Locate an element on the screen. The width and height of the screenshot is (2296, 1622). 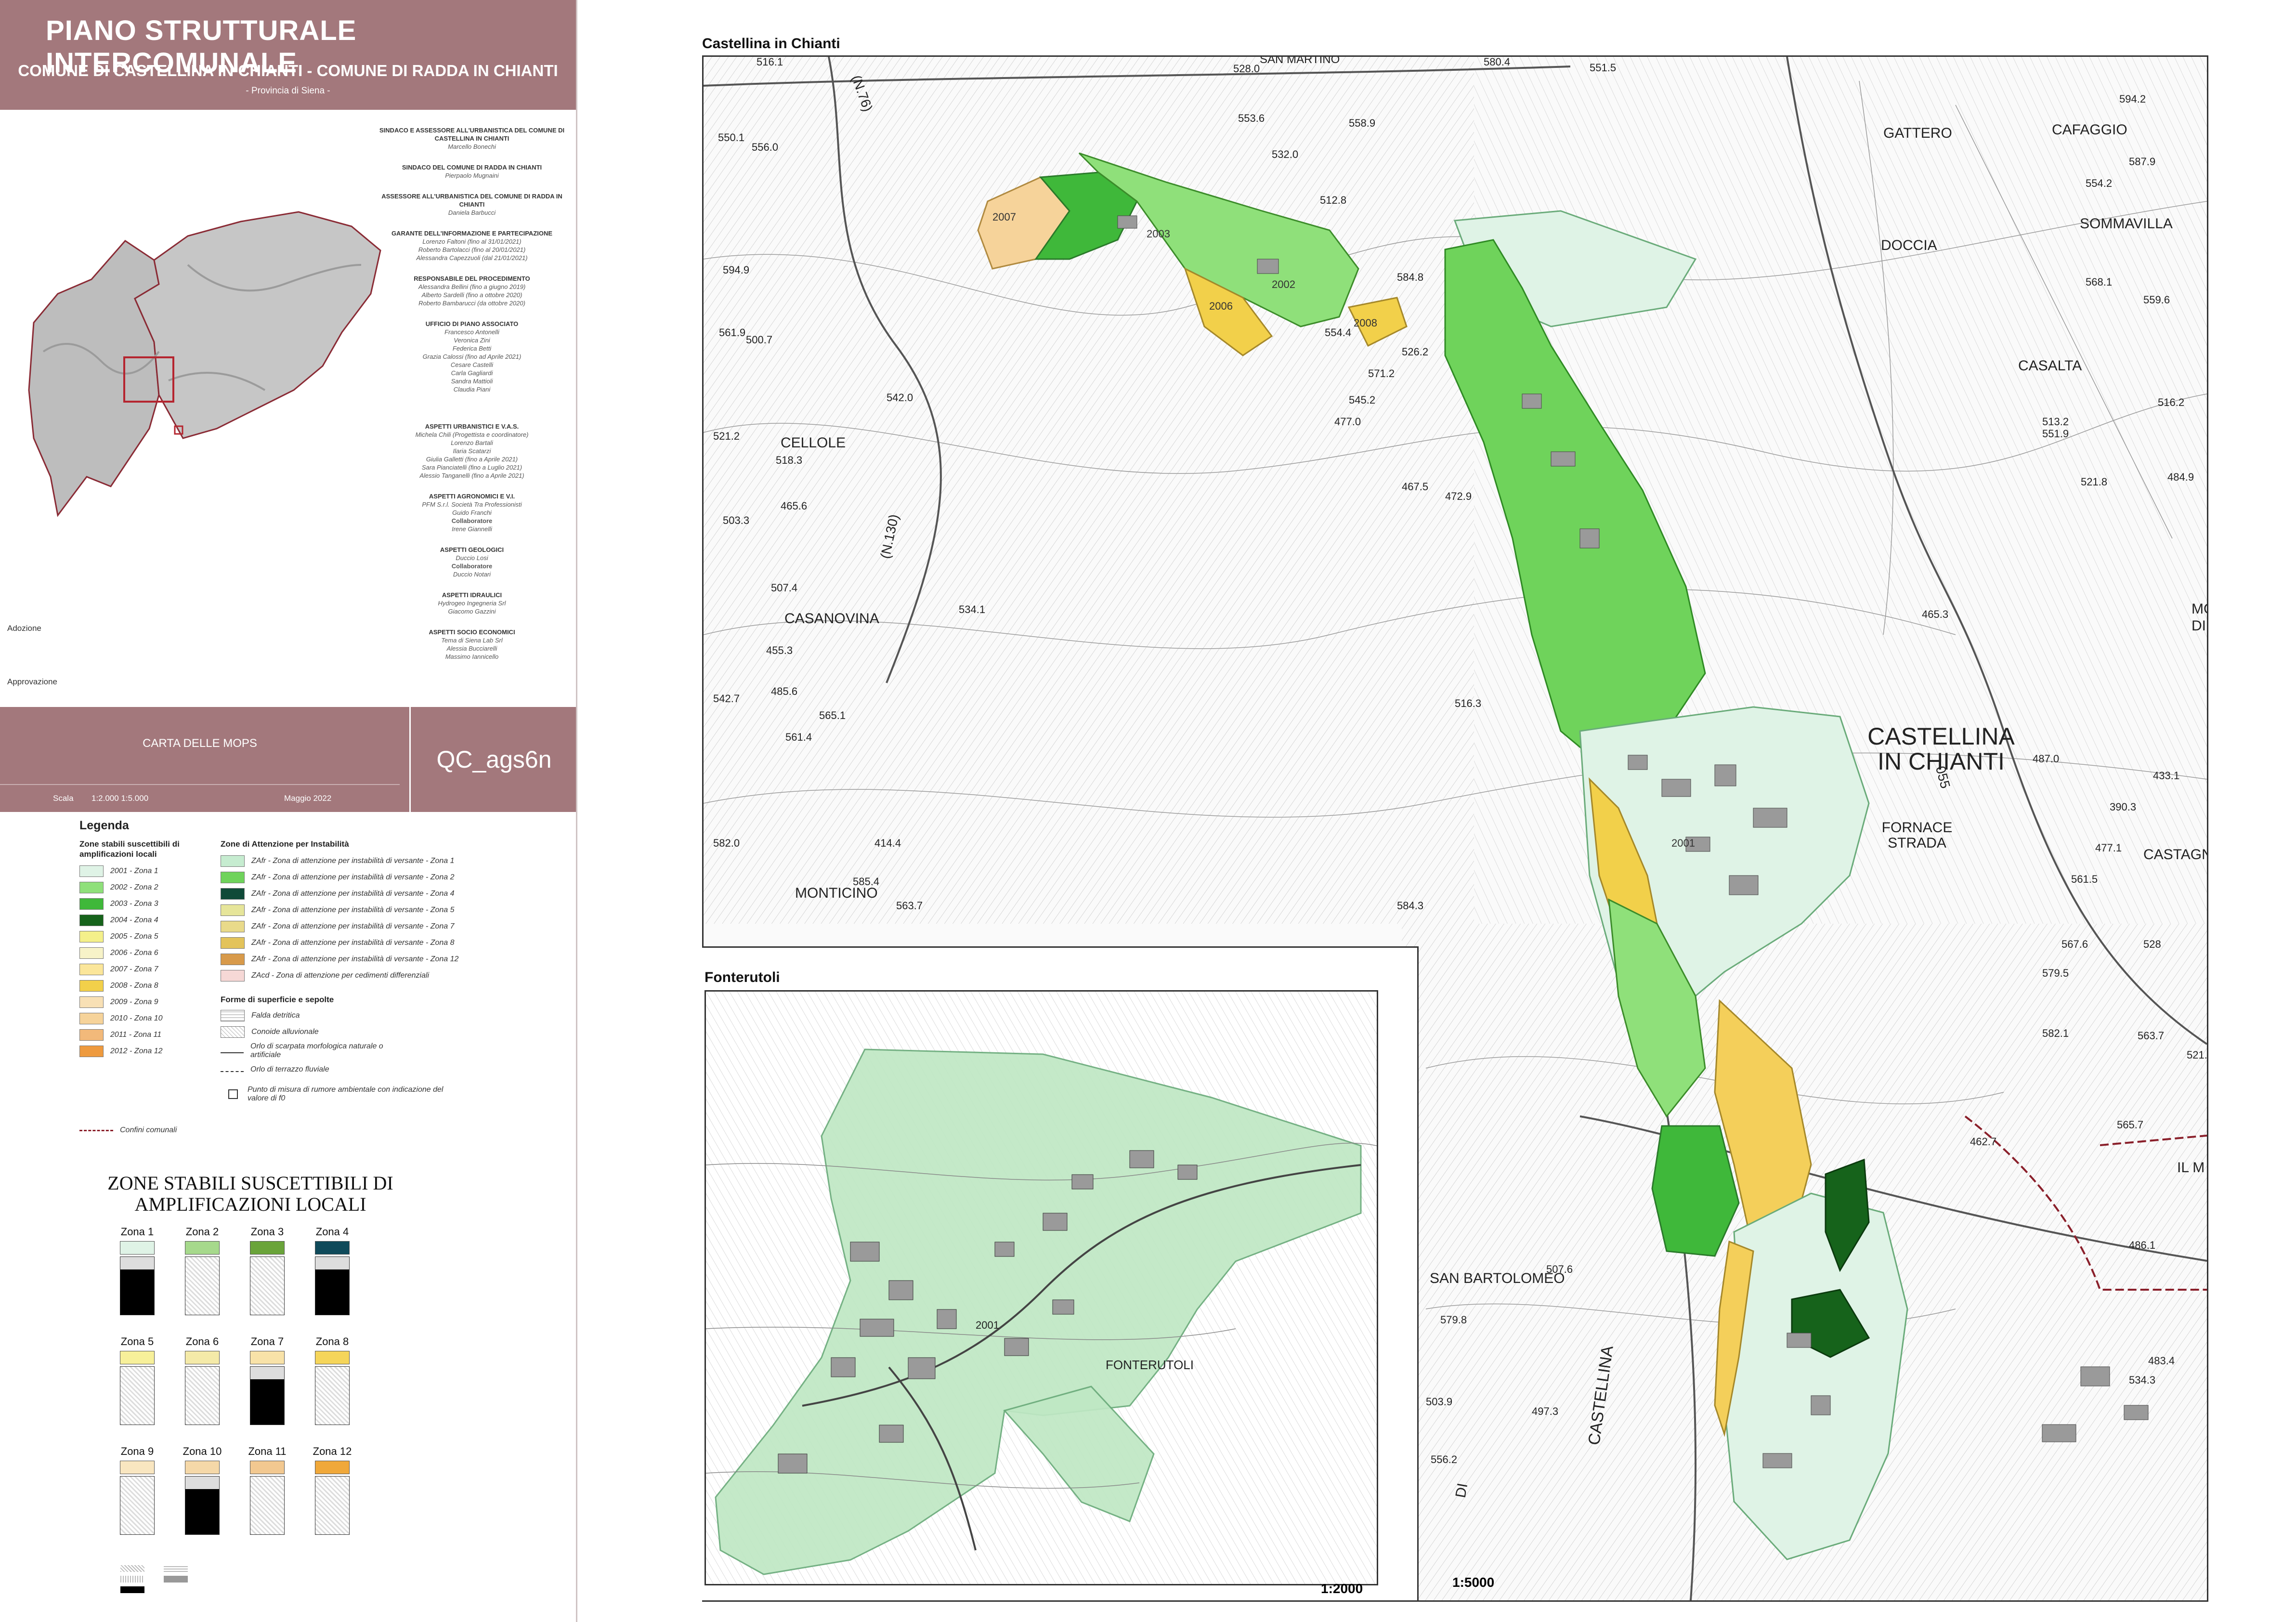
inset-map-canvas is located at coordinates (1041, 1288).